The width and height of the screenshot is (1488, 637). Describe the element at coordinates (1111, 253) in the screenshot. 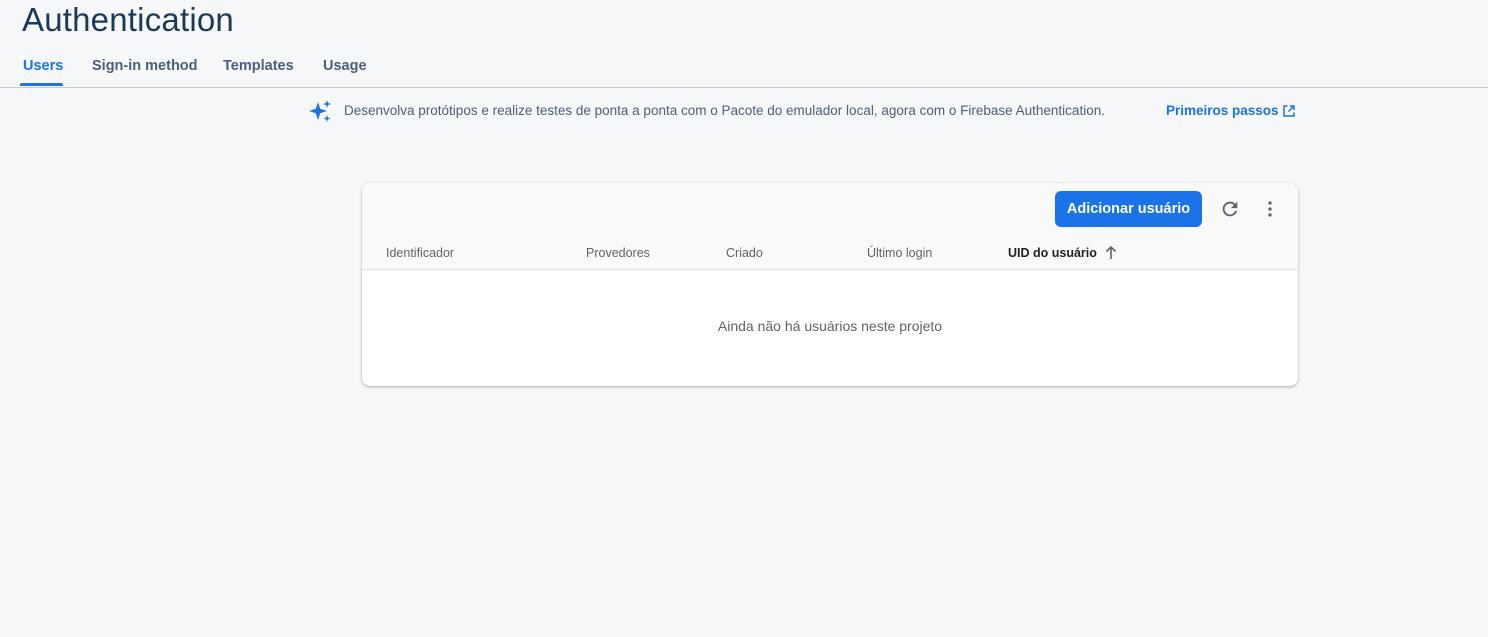

I see `arrow-up-icon` at that location.